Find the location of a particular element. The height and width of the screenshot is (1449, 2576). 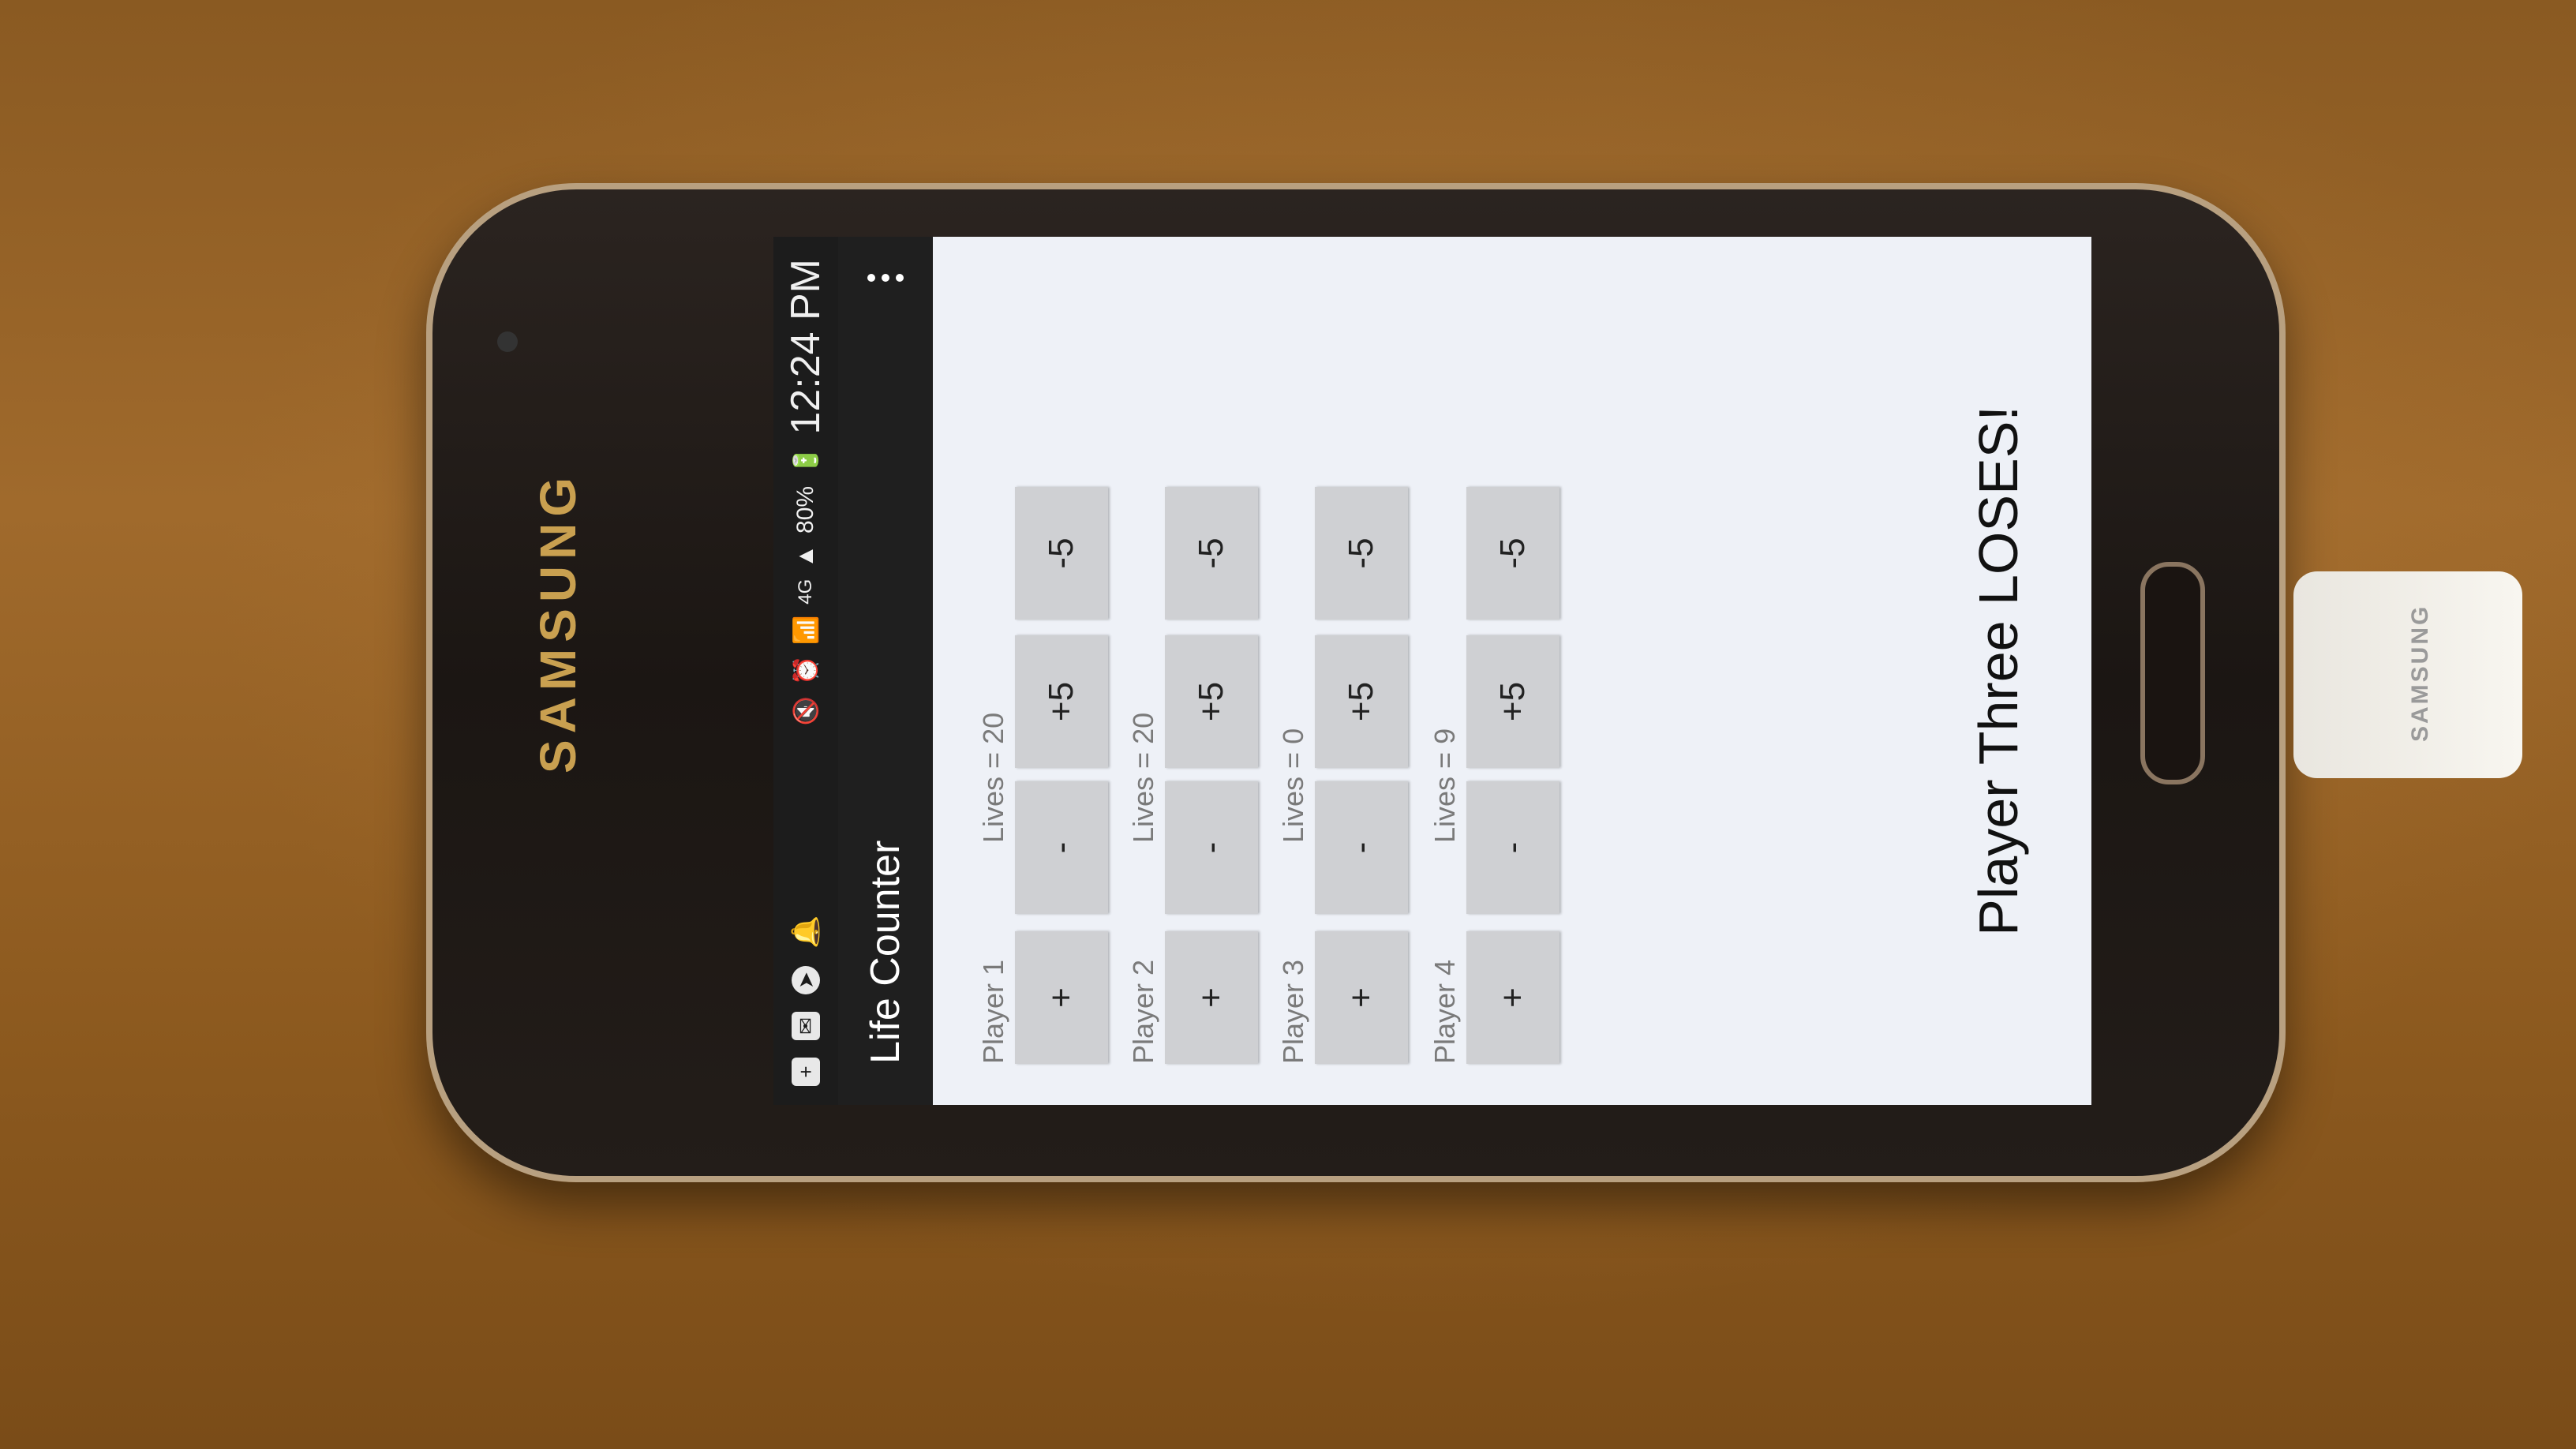

status-bar: + ✉ ➤ 🔔 🔇 ⏰ 📶 4G ▲ 80% 🔋 12:24 PM is located at coordinates (805, 671).